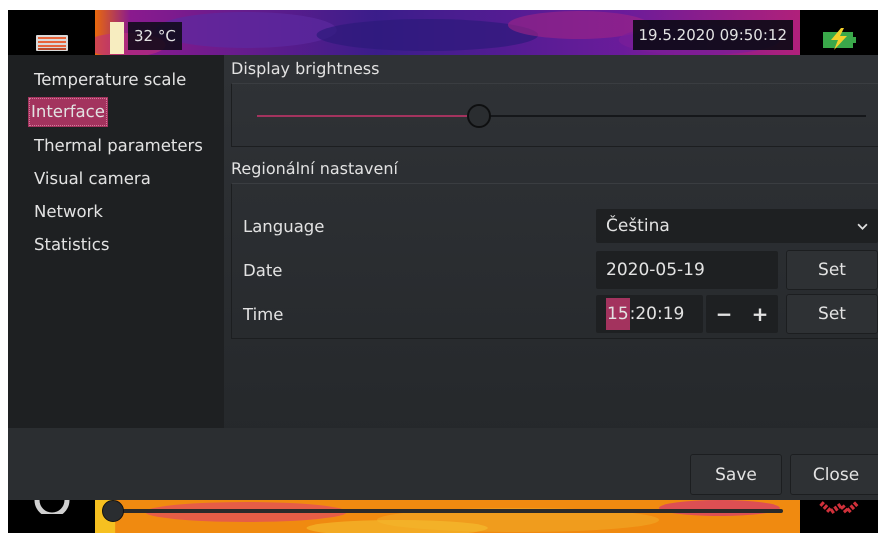 The width and height of the screenshot is (878, 533). What do you see at coordinates (155, 36) in the screenshot?
I see `temperature-reading: 32 °C` at bounding box center [155, 36].